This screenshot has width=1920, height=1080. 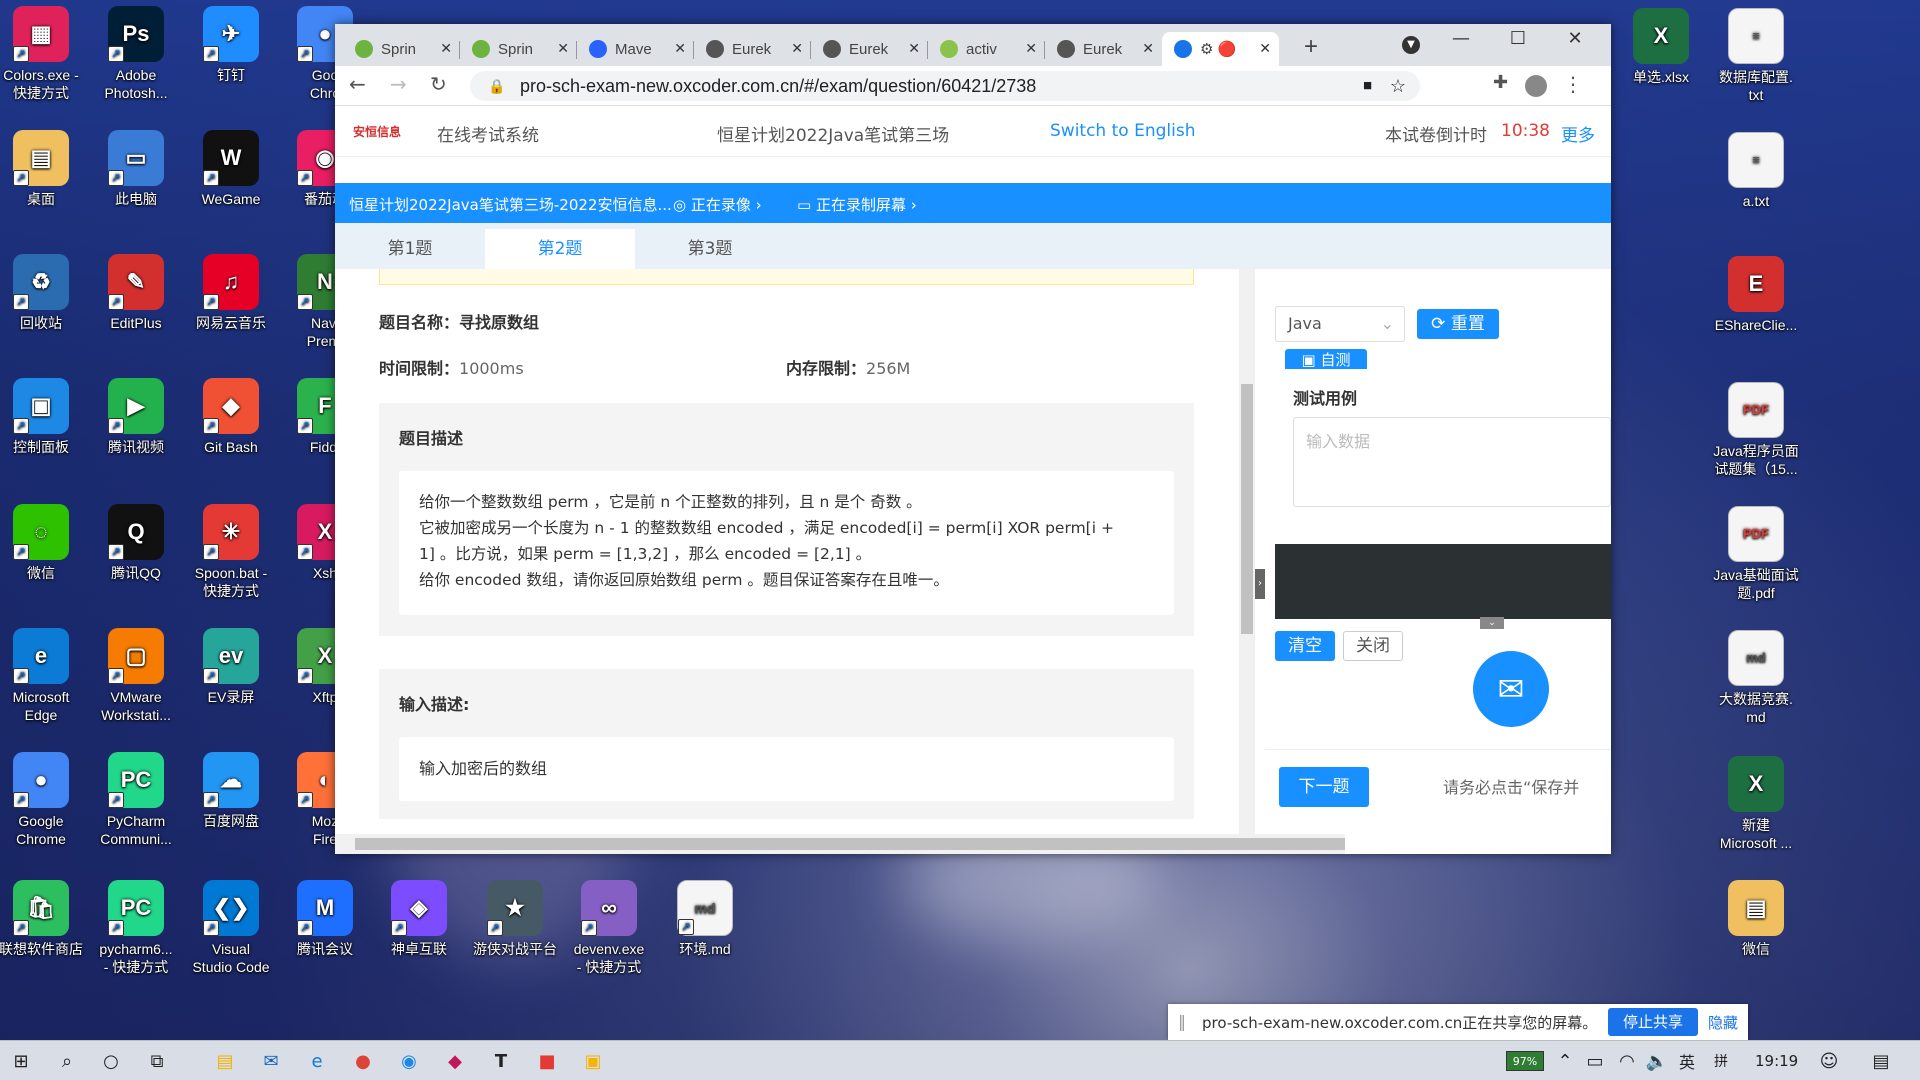 I want to click on self-test-tab: ▣ 自测, so click(x=1326, y=359).